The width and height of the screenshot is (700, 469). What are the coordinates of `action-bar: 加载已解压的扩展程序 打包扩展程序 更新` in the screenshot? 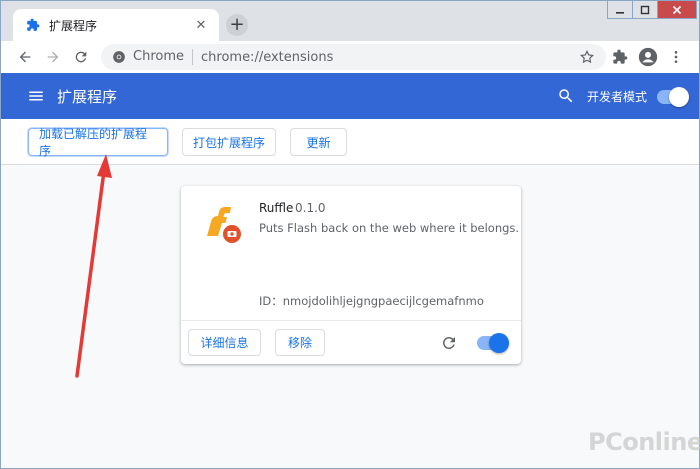 It's located at (350, 142).